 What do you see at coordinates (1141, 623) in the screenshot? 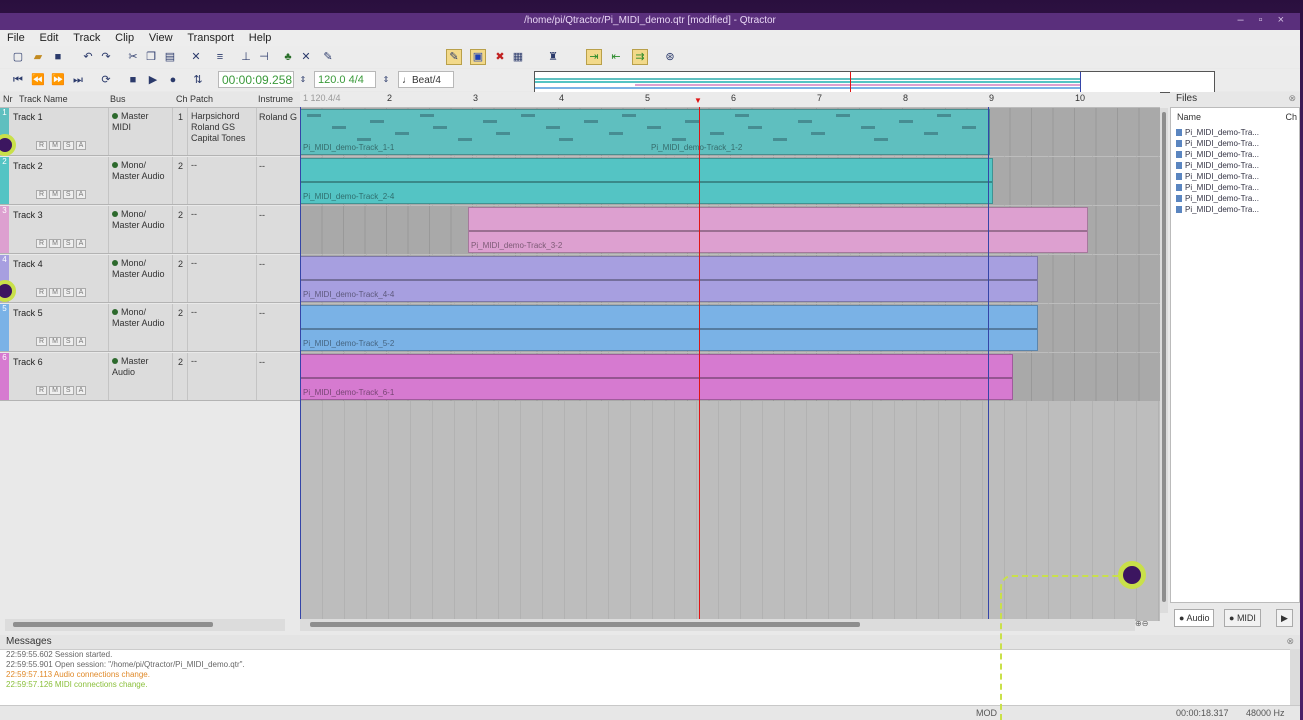
I see `zoom-controls-icon: ⊕⊖` at bounding box center [1141, 623].